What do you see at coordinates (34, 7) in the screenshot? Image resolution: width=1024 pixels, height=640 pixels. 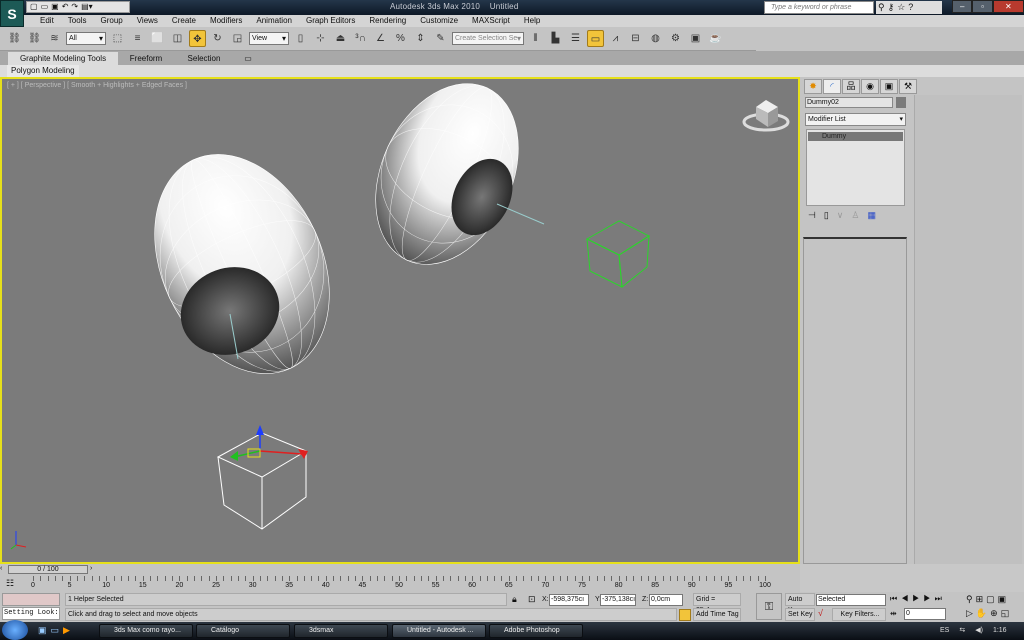 I see `new-icon: ▢` at bounding box center [34, 7].